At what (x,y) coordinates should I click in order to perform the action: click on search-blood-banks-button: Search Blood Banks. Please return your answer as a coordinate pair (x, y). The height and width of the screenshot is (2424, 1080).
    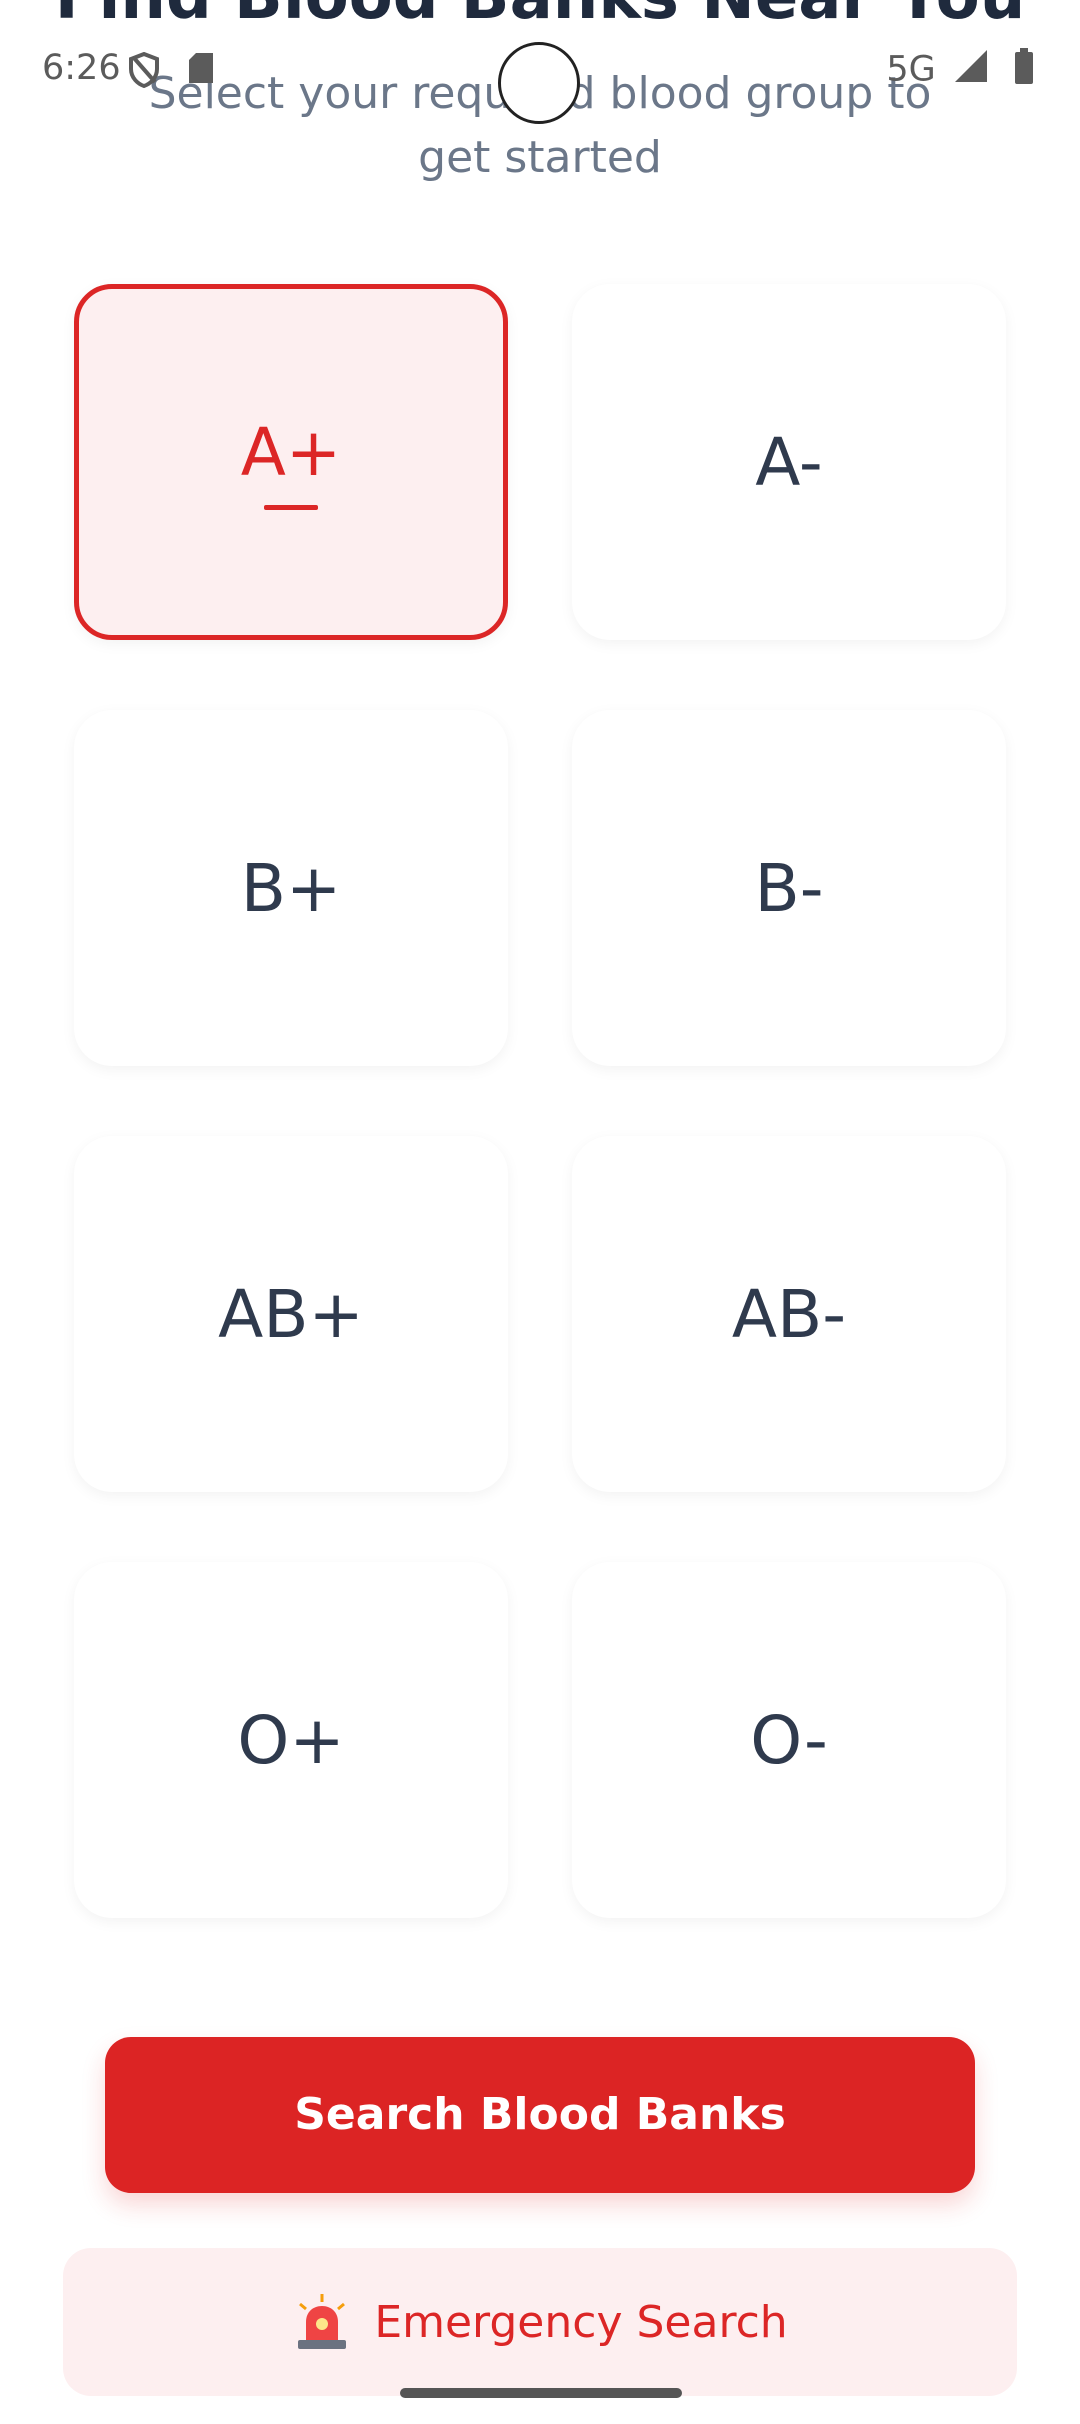
    Looking at the image, I should click on (540, 2115).